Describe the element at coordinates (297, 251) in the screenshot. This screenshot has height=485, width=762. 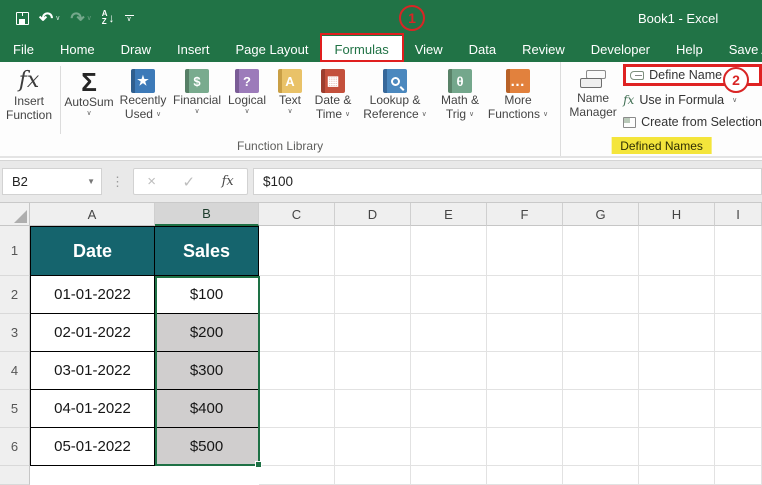
I see `cell-c1` at that location.